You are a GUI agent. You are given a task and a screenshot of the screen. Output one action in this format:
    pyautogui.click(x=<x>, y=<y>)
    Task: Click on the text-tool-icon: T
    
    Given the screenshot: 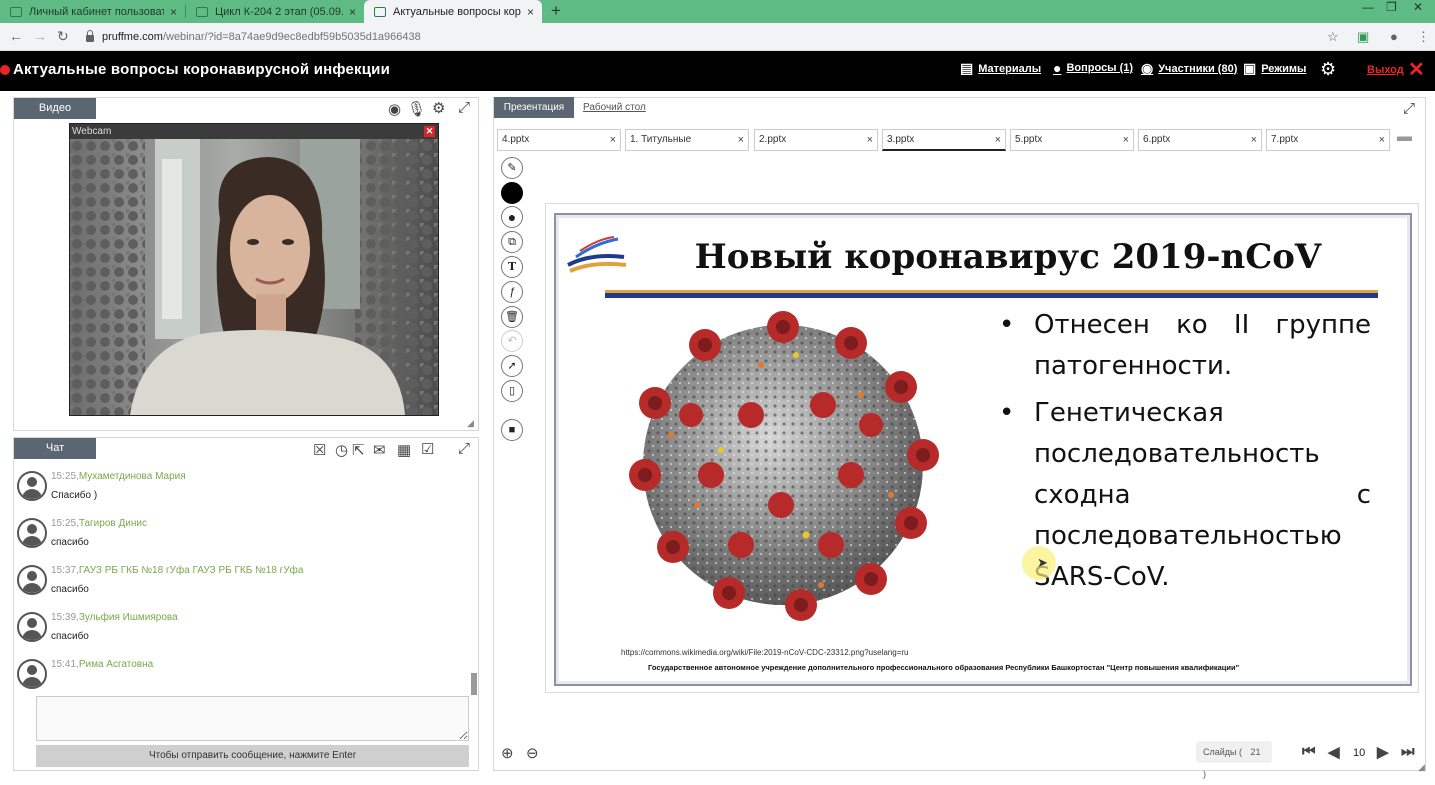 What is the action you would take?
    pyautogui.click(x=512, y=267)
    